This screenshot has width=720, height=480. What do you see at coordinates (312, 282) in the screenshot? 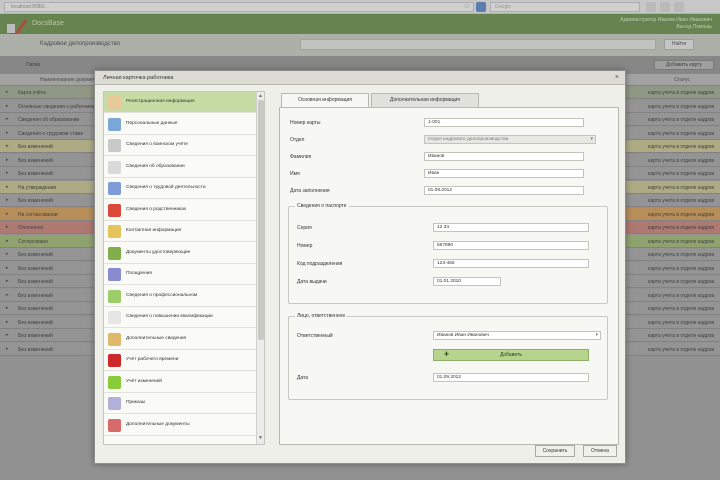
I see `issue-date-label: Дата выдачи` at bounding box center [312, 282].